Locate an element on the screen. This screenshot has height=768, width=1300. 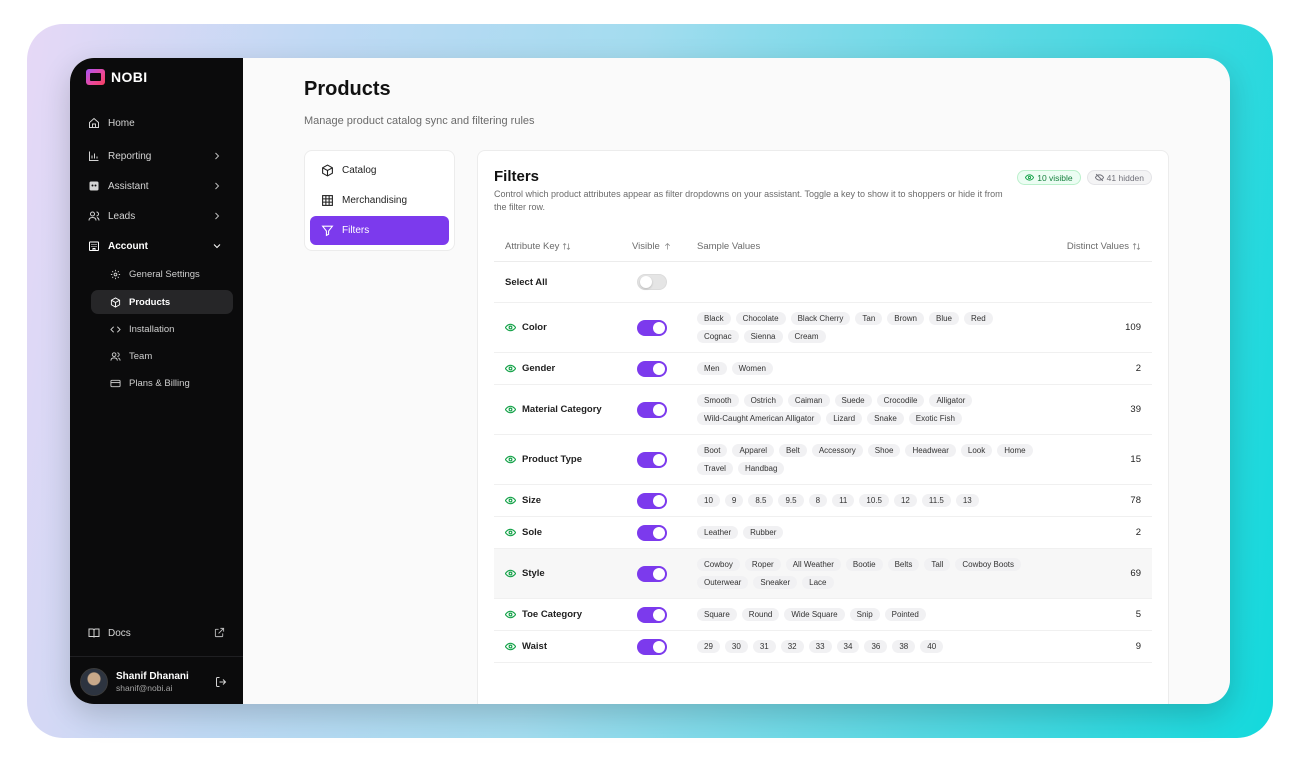
sample-chip: 40 is located at coordinates (932, 646).